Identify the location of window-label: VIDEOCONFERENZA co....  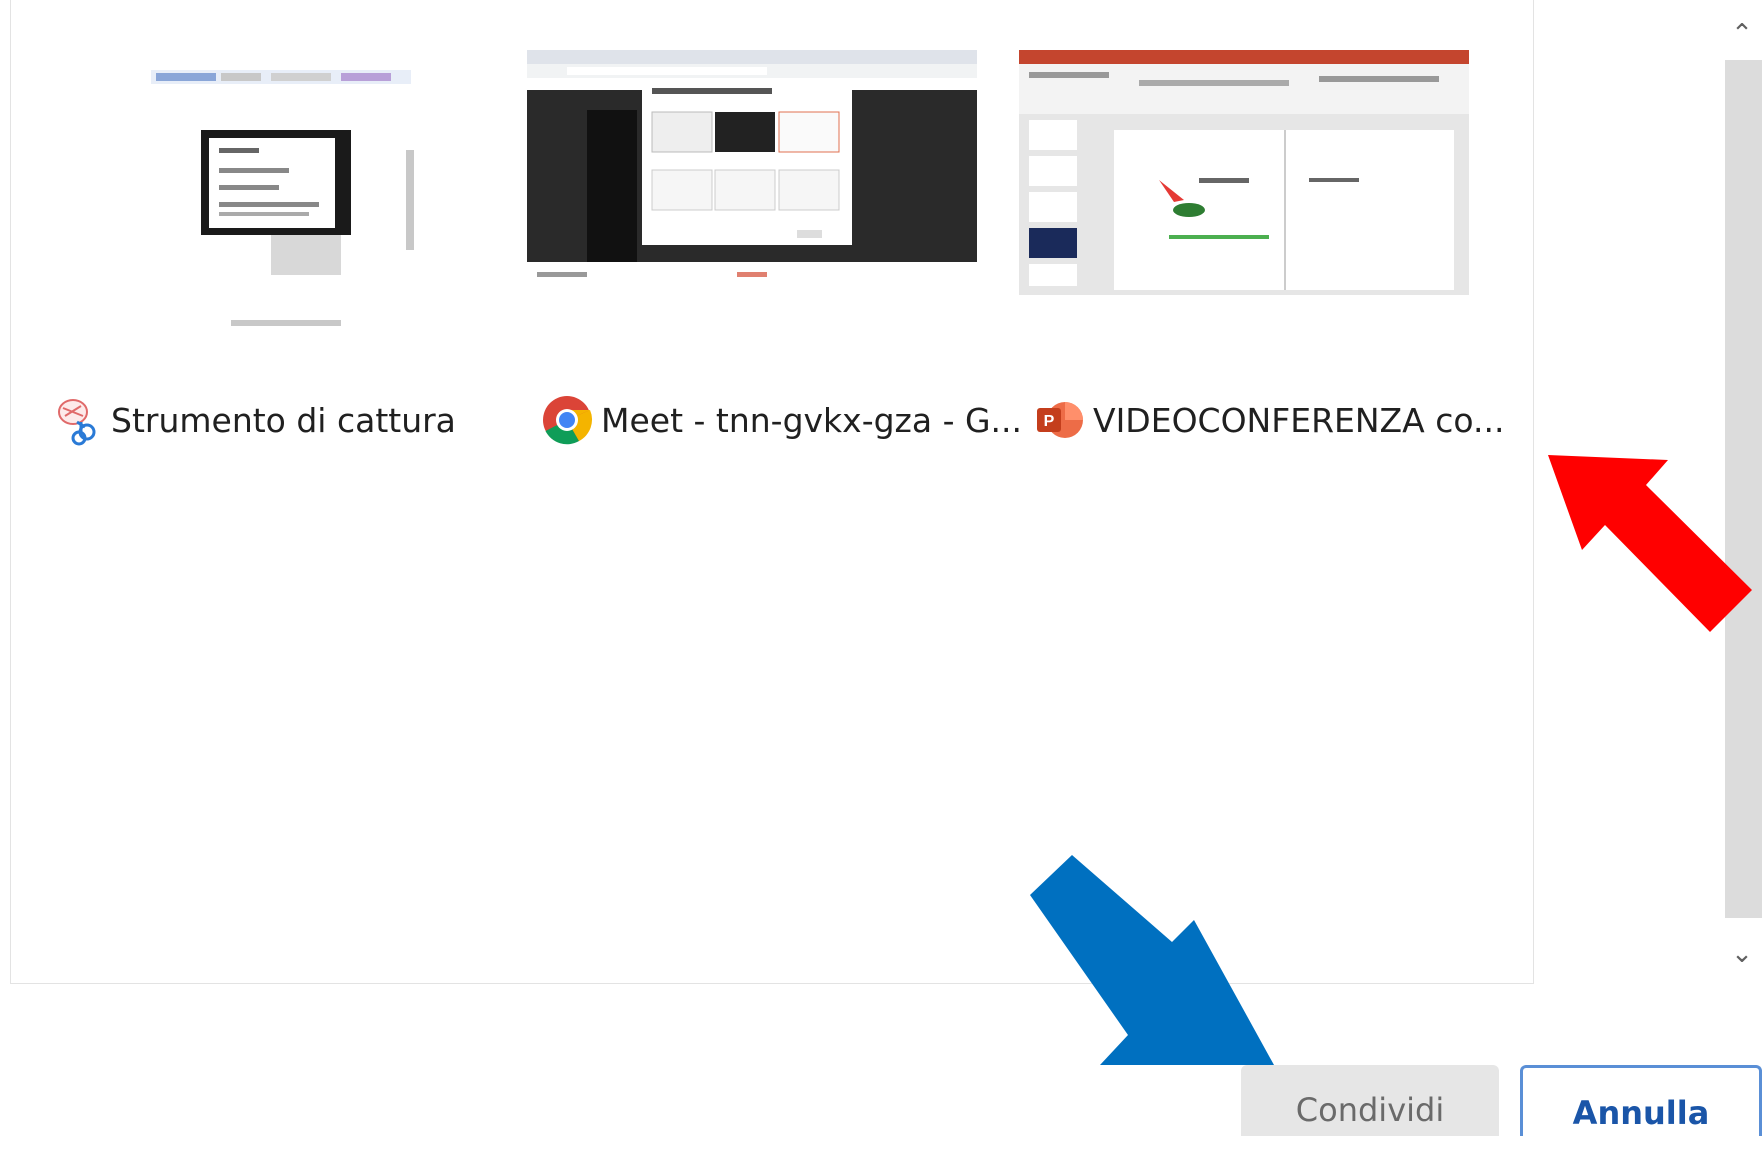
(1299, 420).